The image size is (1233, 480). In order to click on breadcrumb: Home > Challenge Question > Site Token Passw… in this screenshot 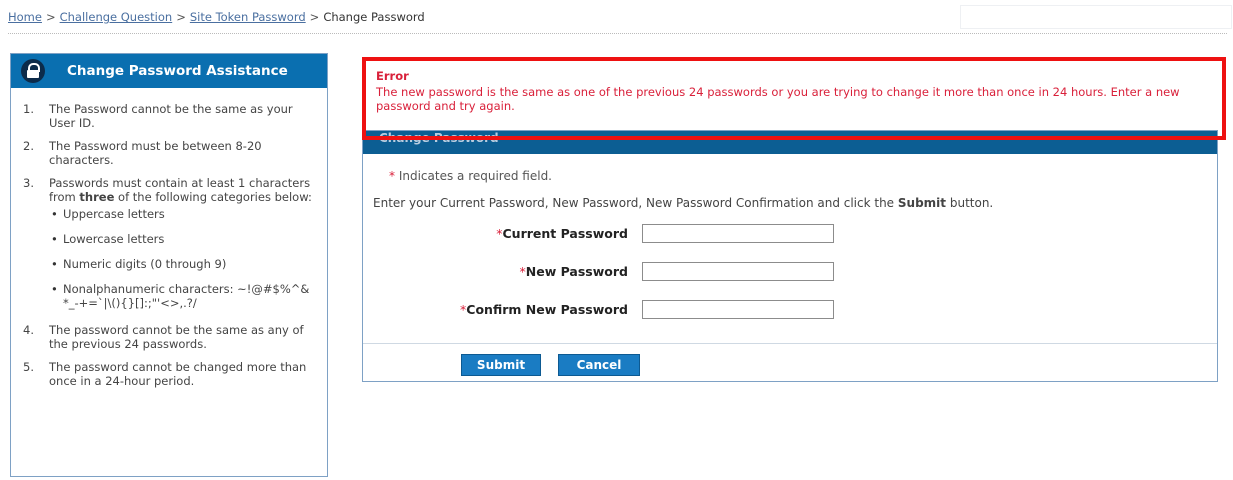, I will do `click(216, 17)`.